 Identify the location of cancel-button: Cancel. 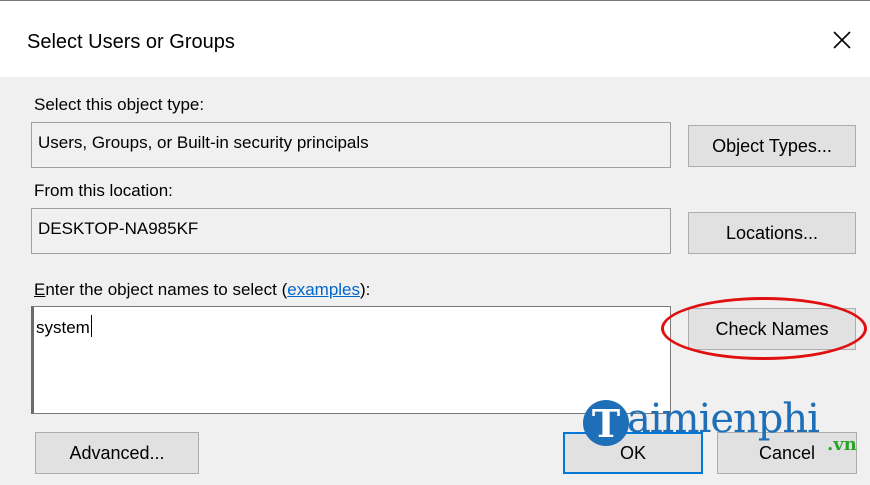
(787, 453).